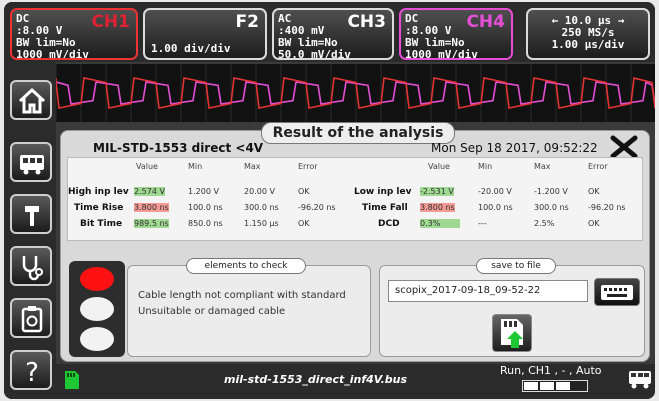  What do you see at coordinates (598, 166) in the screenshot?
I see `col-error-right: Error` at bounding box center [598, 166].